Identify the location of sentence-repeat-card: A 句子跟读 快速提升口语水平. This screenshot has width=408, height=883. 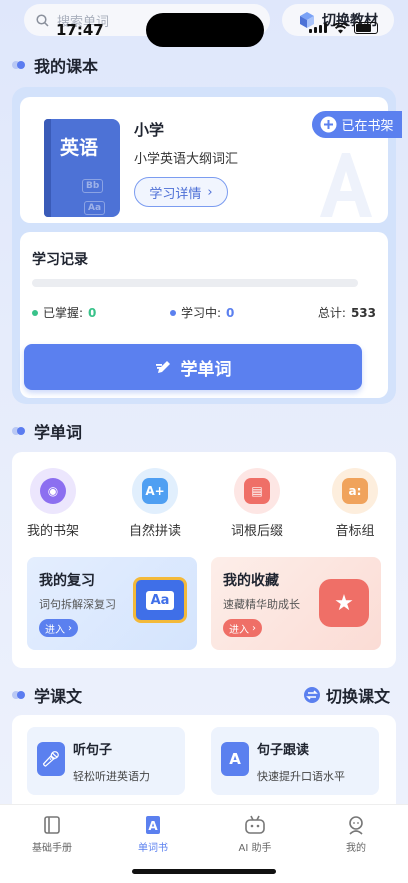
(295, 761).